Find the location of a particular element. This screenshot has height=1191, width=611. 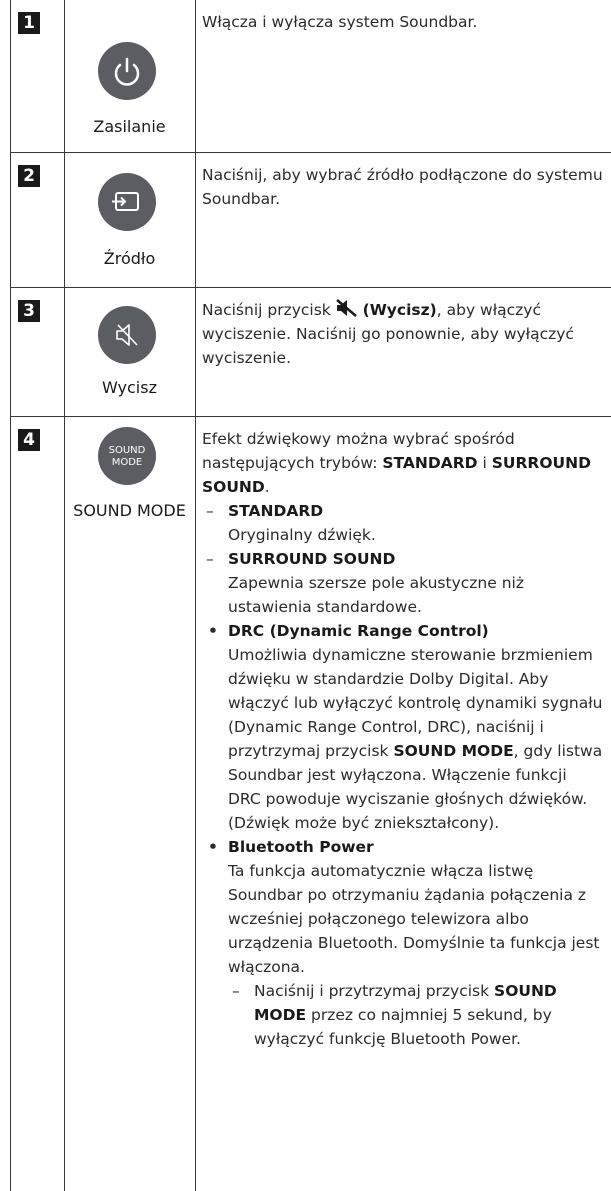

row-number: 3 is located at coordinates (29, 311).